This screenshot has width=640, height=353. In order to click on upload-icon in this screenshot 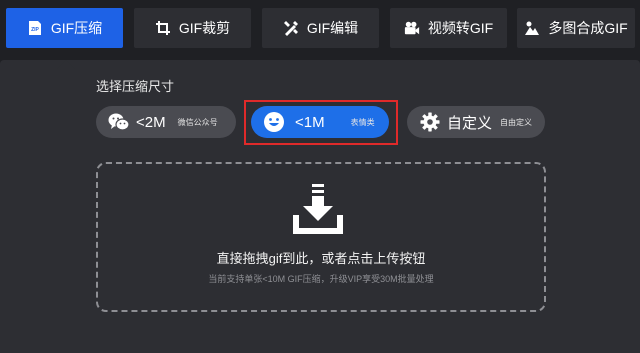, I will do `click(318, 209)`.